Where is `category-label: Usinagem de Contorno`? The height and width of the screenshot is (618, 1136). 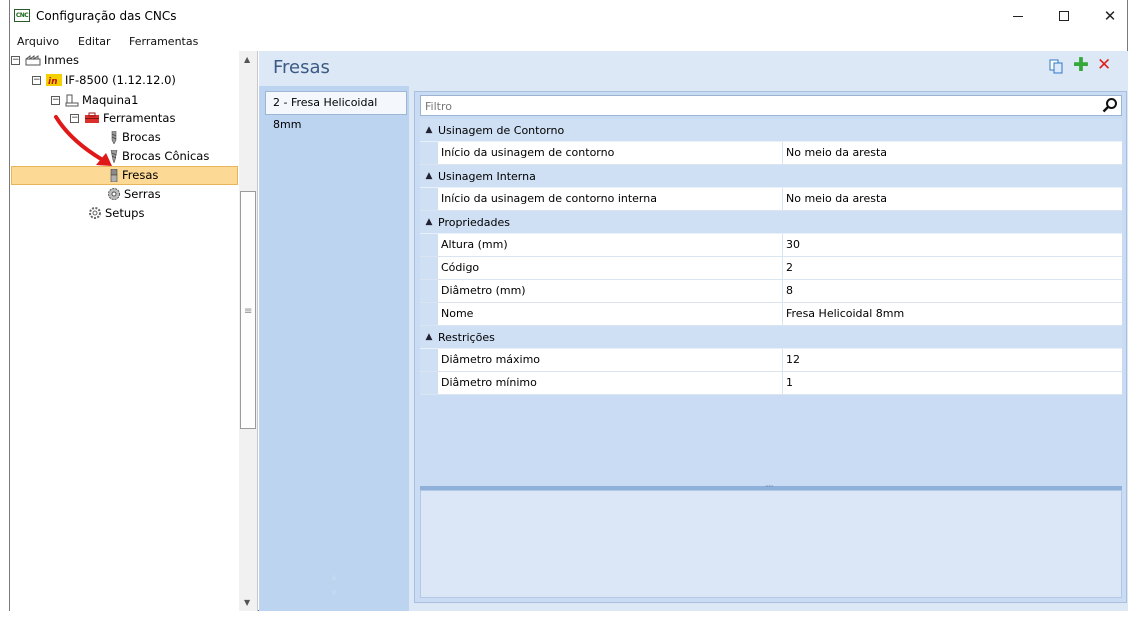
category-label: Usinagem de Contorno is located at coordinates (501, 130).